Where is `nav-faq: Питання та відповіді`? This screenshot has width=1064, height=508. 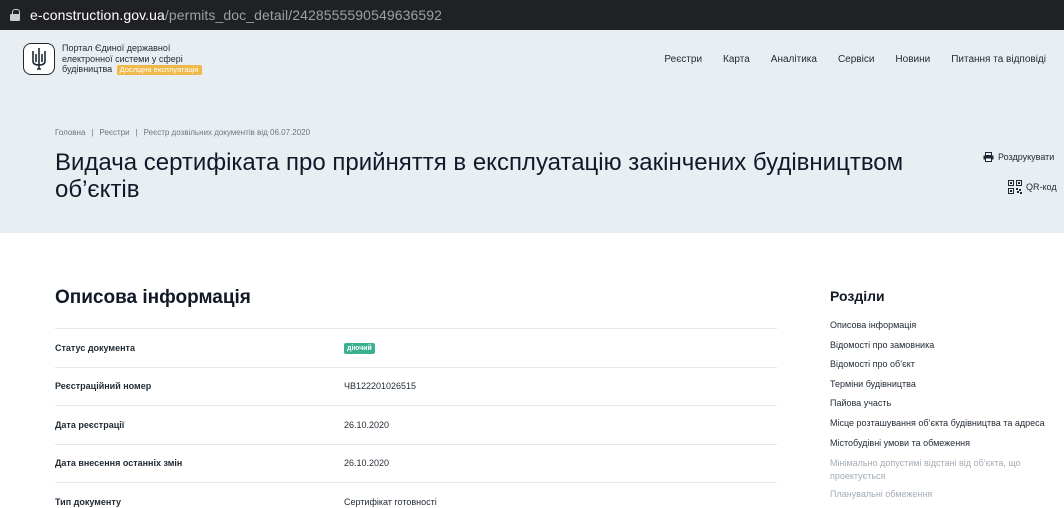 nav-faq: Питання та відповіді is located at coordinates (998, 59).